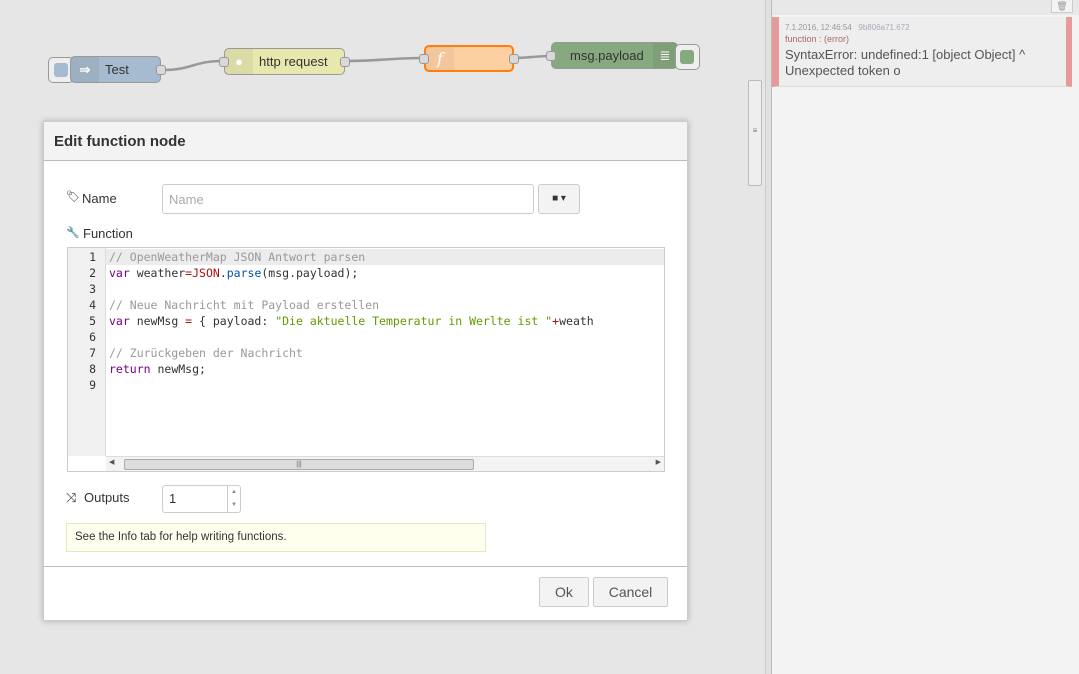 The width and height of the screenshot is (1079, 674). I want to click on node-http-request: ● http request, so click(284, 61).